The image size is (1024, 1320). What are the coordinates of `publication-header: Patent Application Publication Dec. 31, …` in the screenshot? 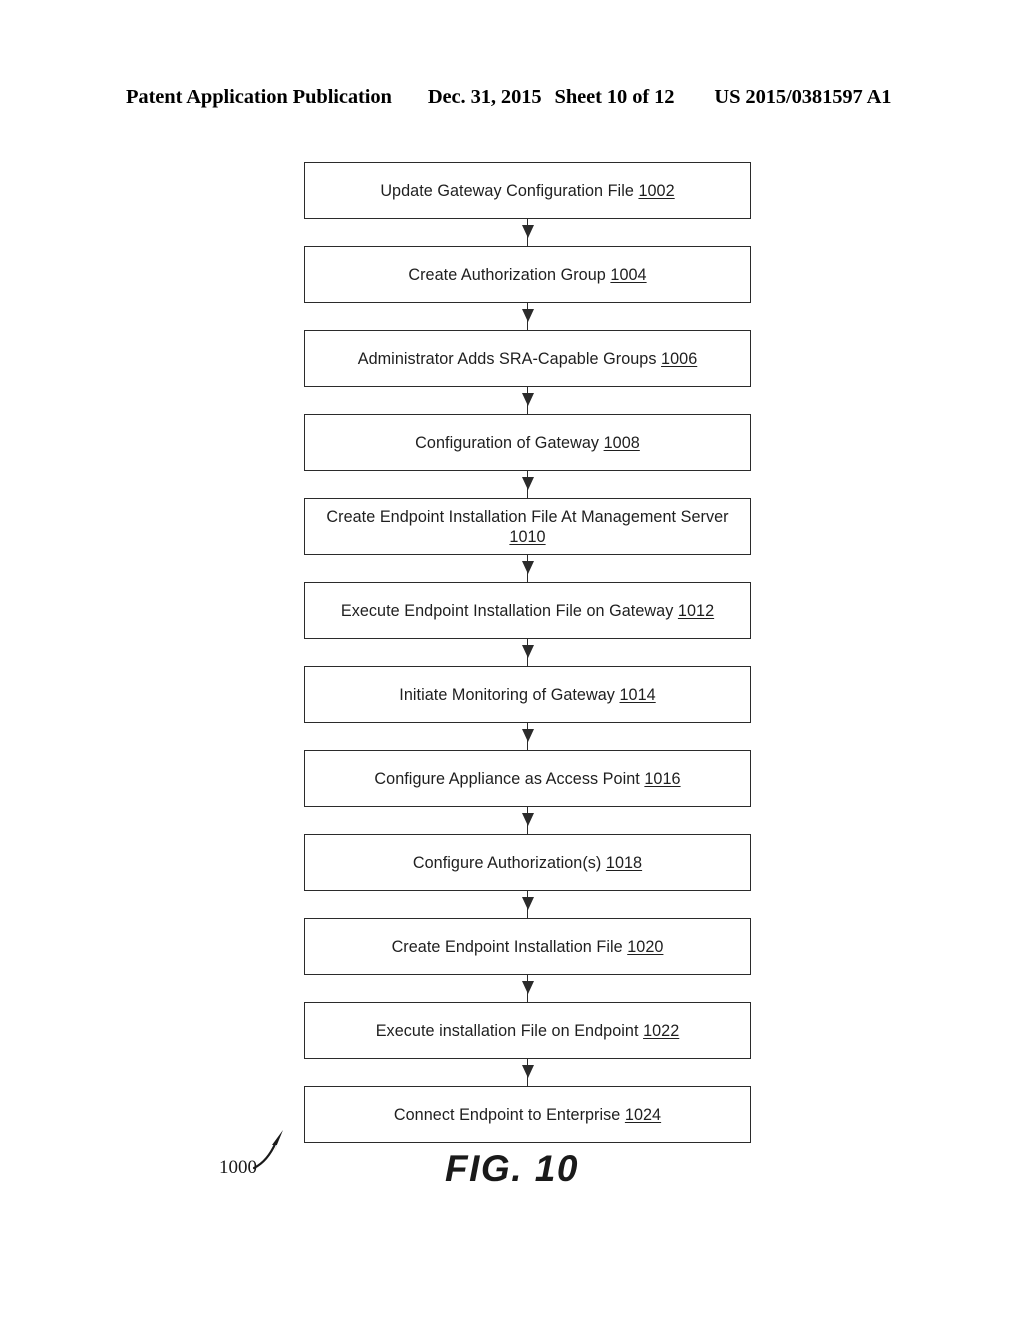 It's located at (511, 97).